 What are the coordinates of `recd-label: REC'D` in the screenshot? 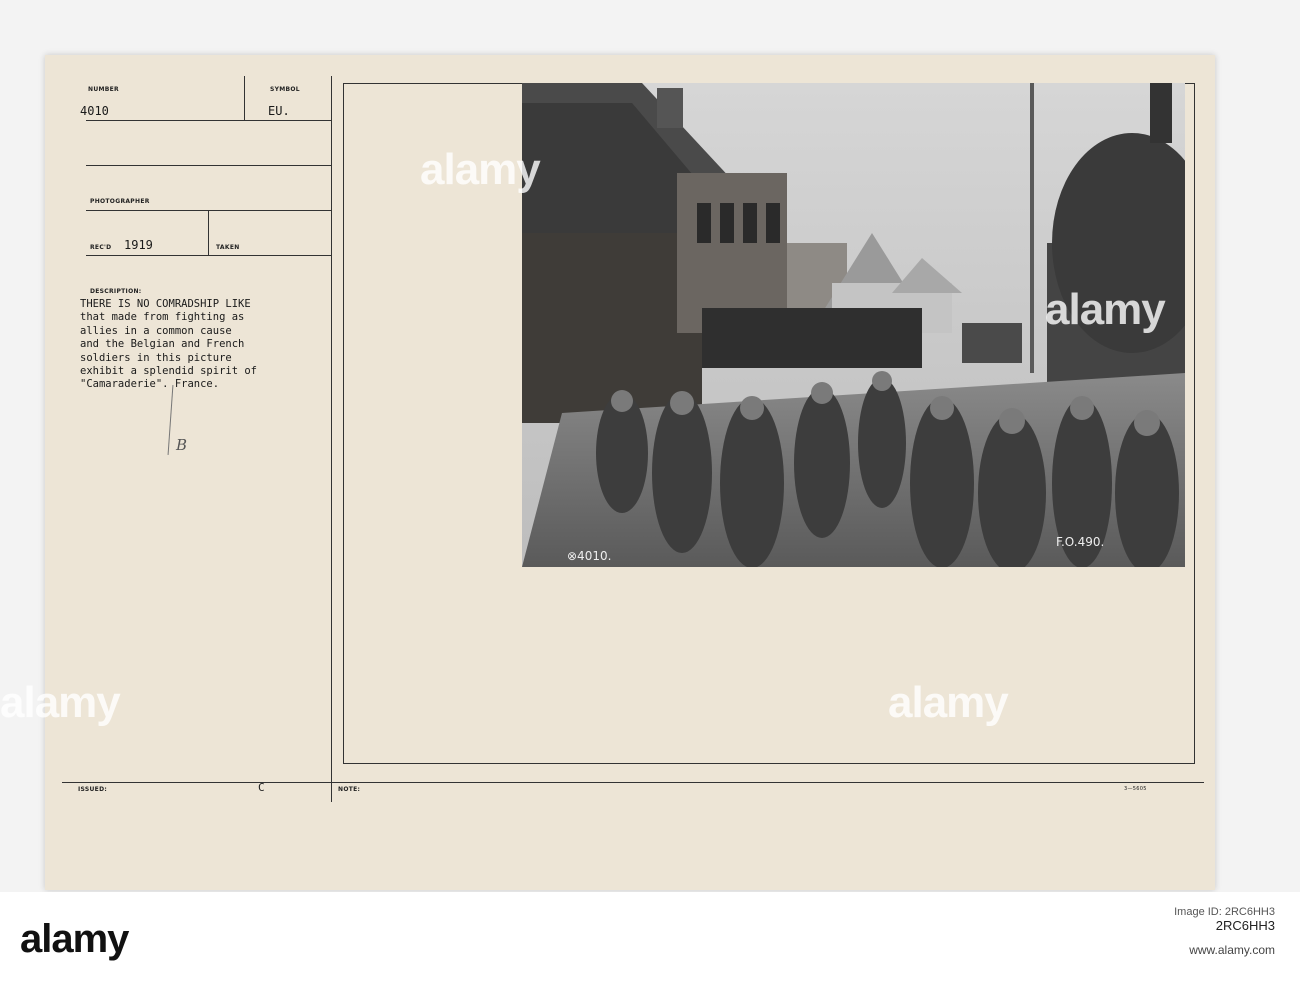 It's located at (101, 247).